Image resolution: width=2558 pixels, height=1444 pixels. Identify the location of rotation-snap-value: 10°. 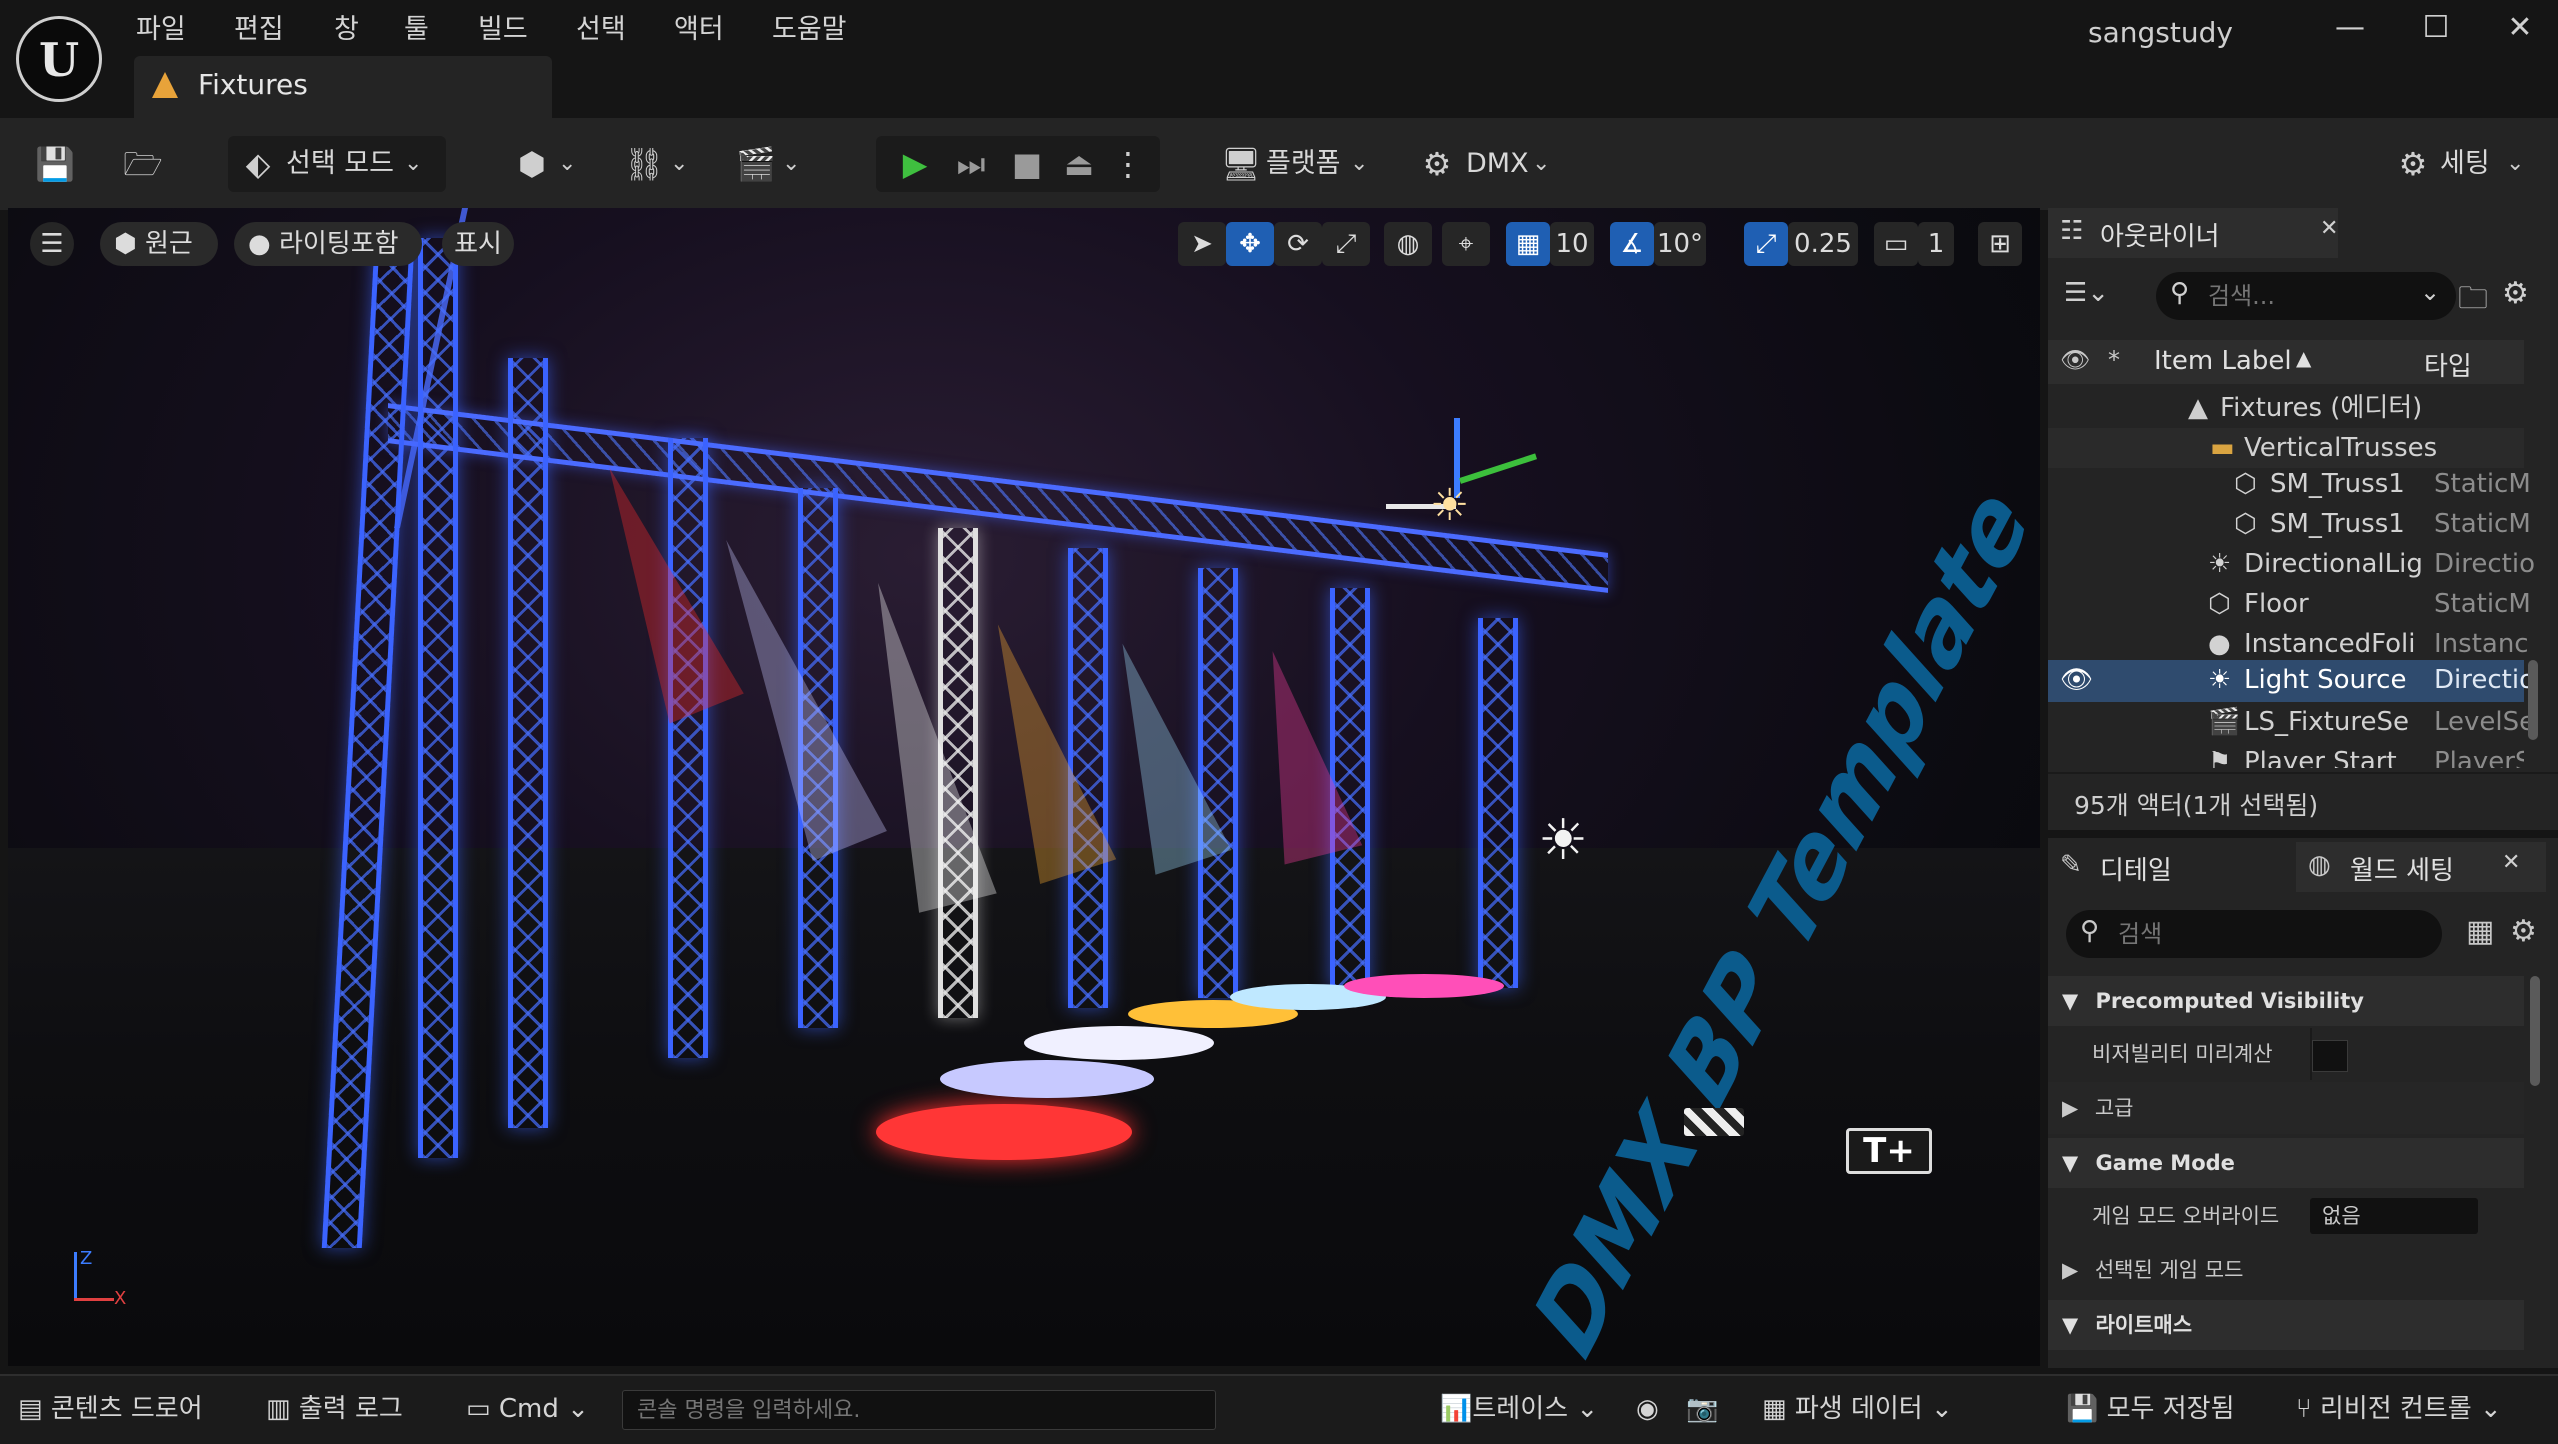
(1680, 244).